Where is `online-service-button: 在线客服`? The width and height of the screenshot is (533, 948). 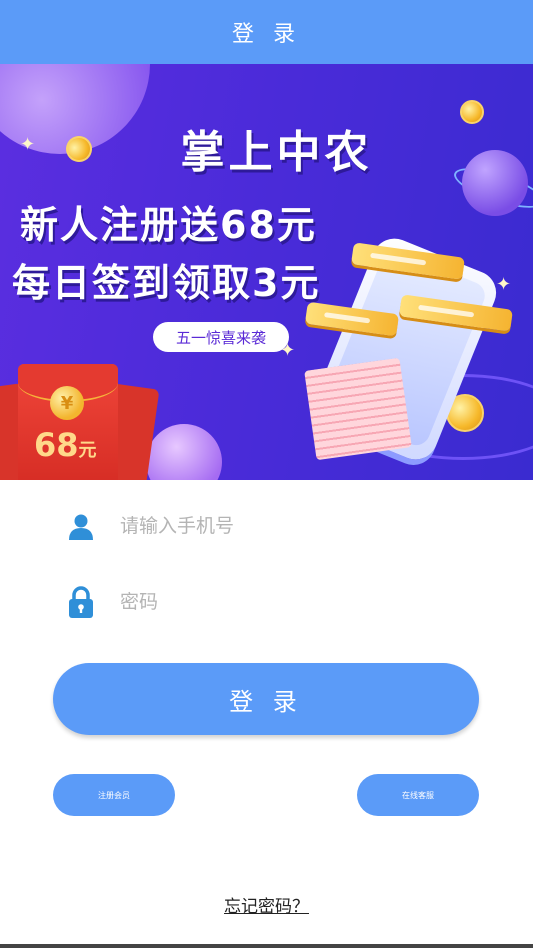 online-service-button: 在线客服 is located at coordinates (418, 795).